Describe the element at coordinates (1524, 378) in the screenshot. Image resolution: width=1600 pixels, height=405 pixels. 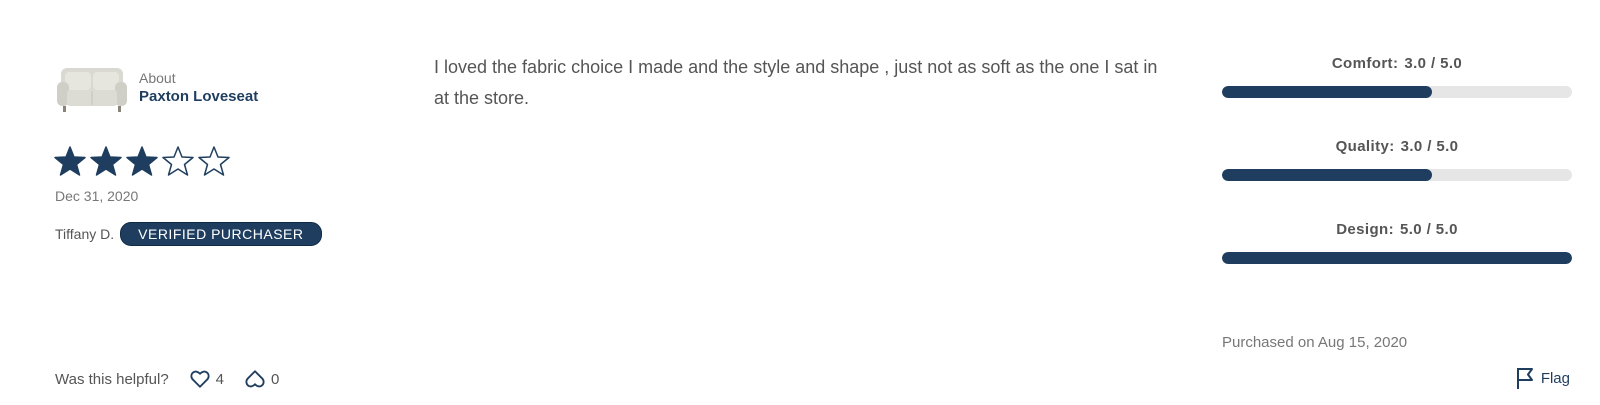
I see `flag-icon` at that location.